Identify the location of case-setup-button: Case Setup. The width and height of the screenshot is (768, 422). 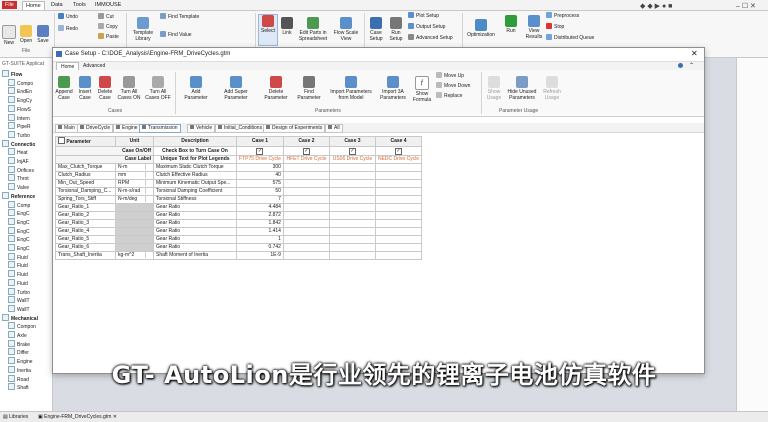
(376, 29).